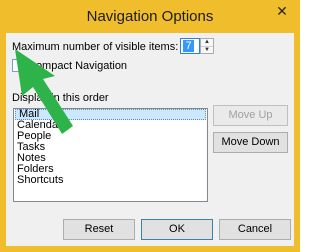 Image resolution: width=320 pixels, height=252 pixels. I want to click on ok-button: OK, so click(177, 229).